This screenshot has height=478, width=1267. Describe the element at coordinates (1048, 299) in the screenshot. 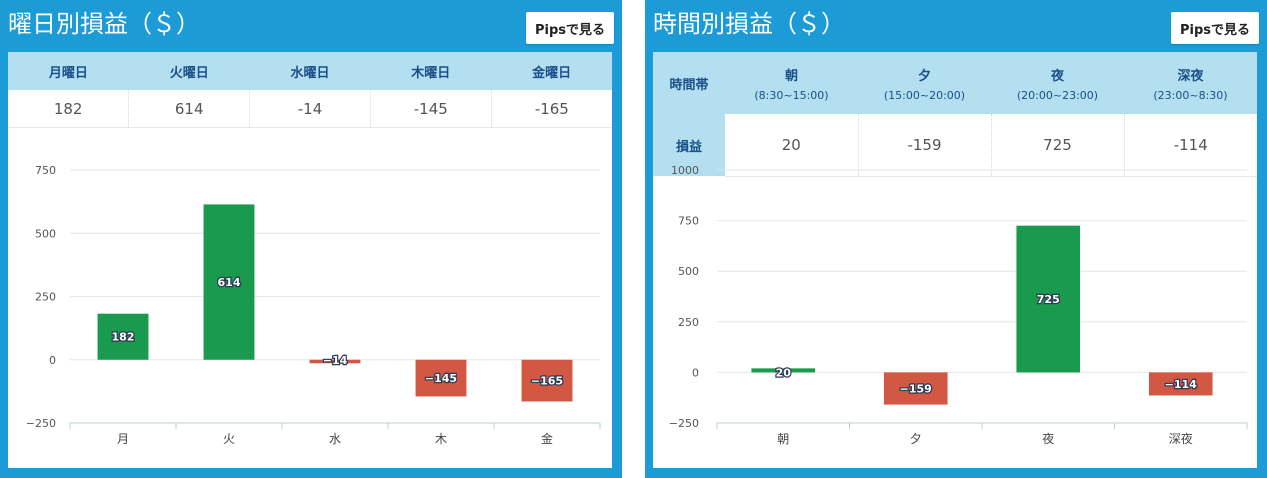

I see `data-label: 725` at that location.